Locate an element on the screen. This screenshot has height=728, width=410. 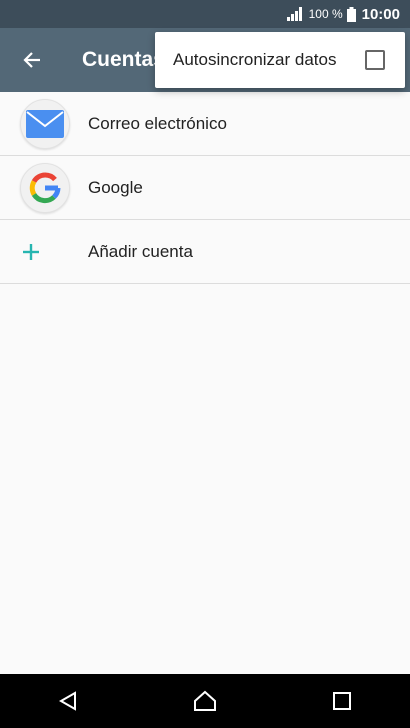
google-avatar is located at coordinates (45, 187).